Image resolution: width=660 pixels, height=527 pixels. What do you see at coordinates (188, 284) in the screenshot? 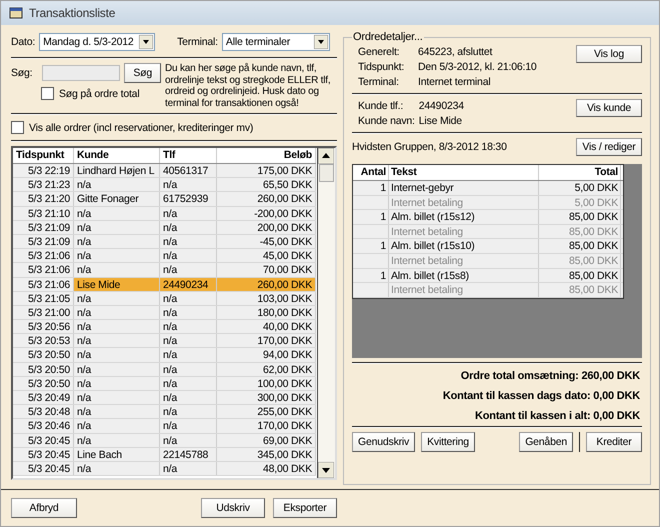
I see `table-cell: 24490234` at bounding box center [188, 284].